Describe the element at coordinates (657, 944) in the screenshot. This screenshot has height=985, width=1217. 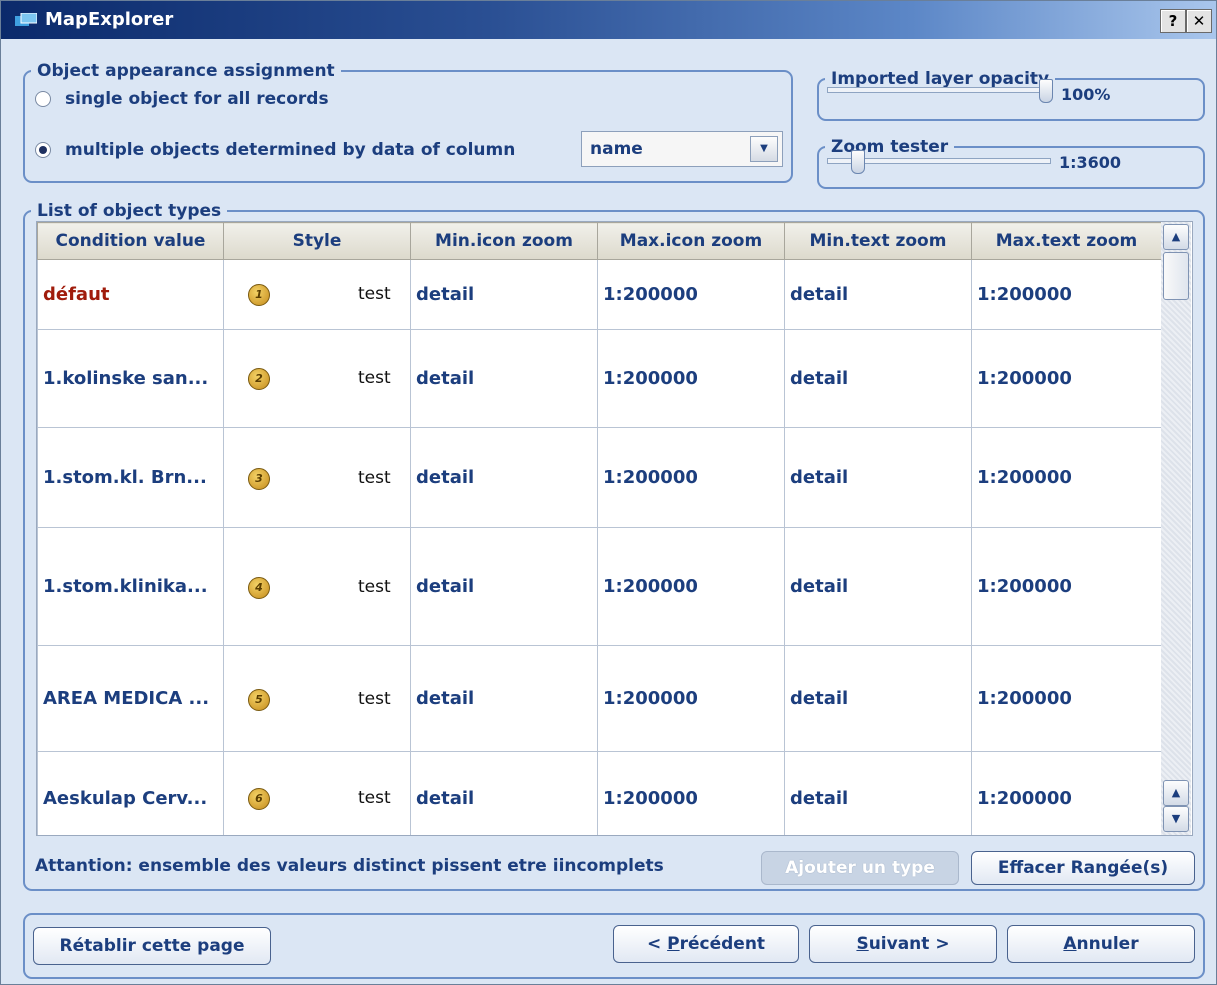
I see `previous-prefix: <` at that location.